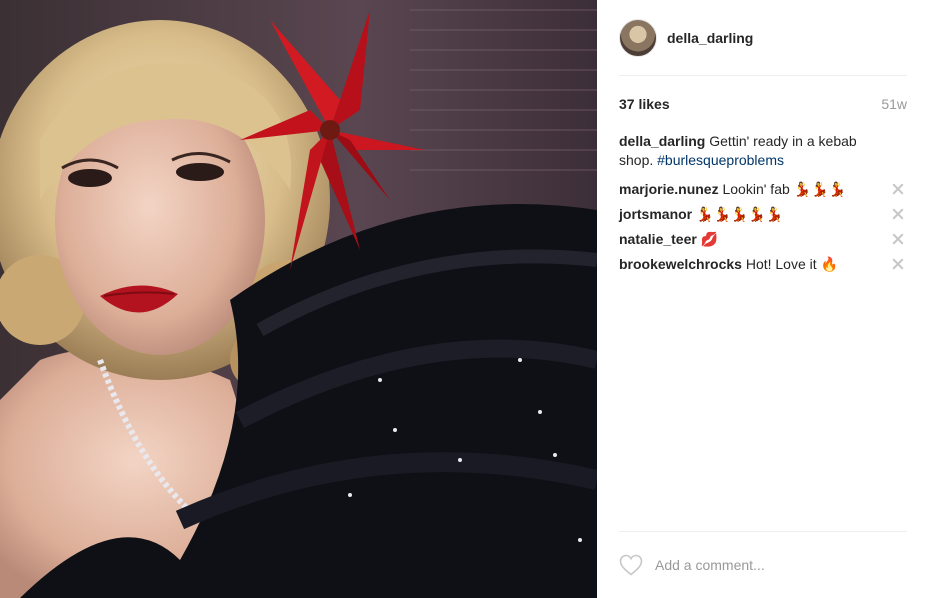 The image size is (929, 598). I want to click on comment-item: brookewelchrocks Hot! Love it 🔥, so click(763, 264).